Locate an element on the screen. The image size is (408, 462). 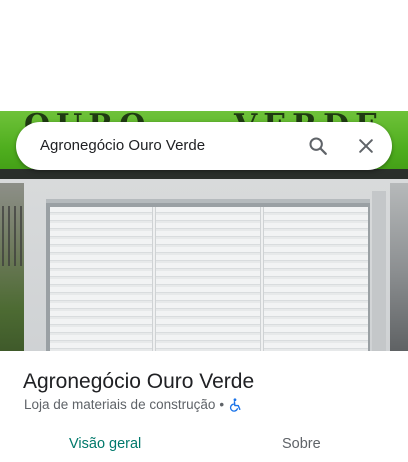
tab-about: Sobre is located at coordinates (301, 444).